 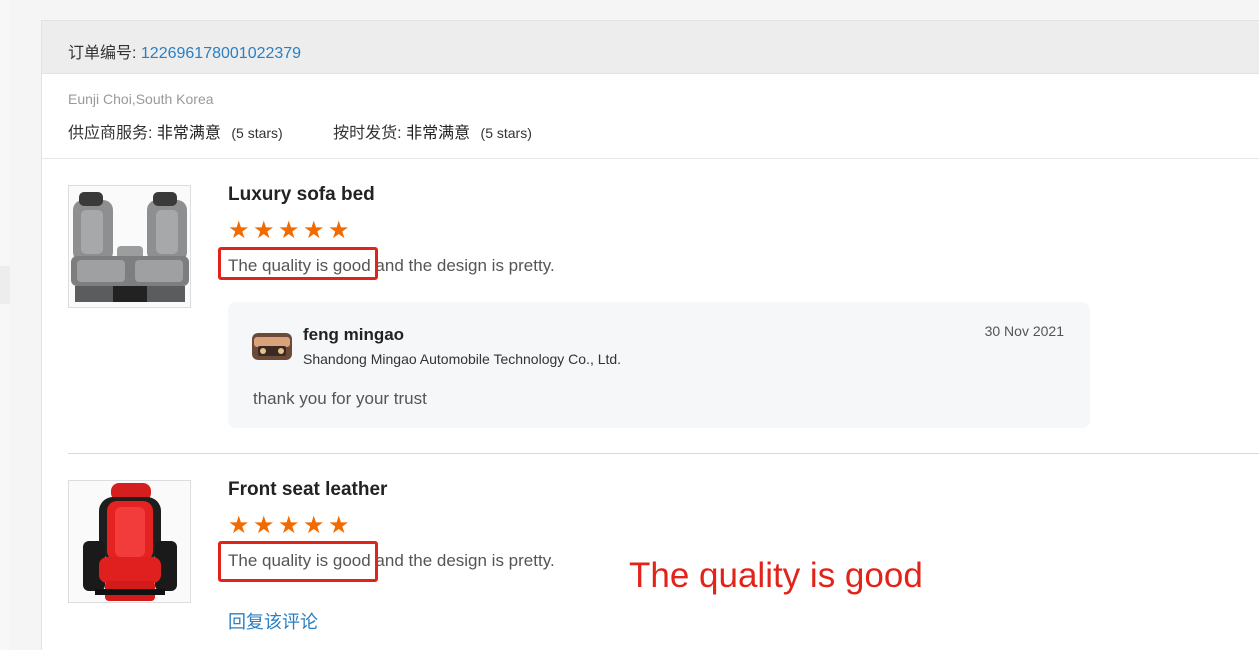 I want to click on rating-supplier-service: 供应商服务: 非常满意 (5 stars), so click(x=175, y=131).